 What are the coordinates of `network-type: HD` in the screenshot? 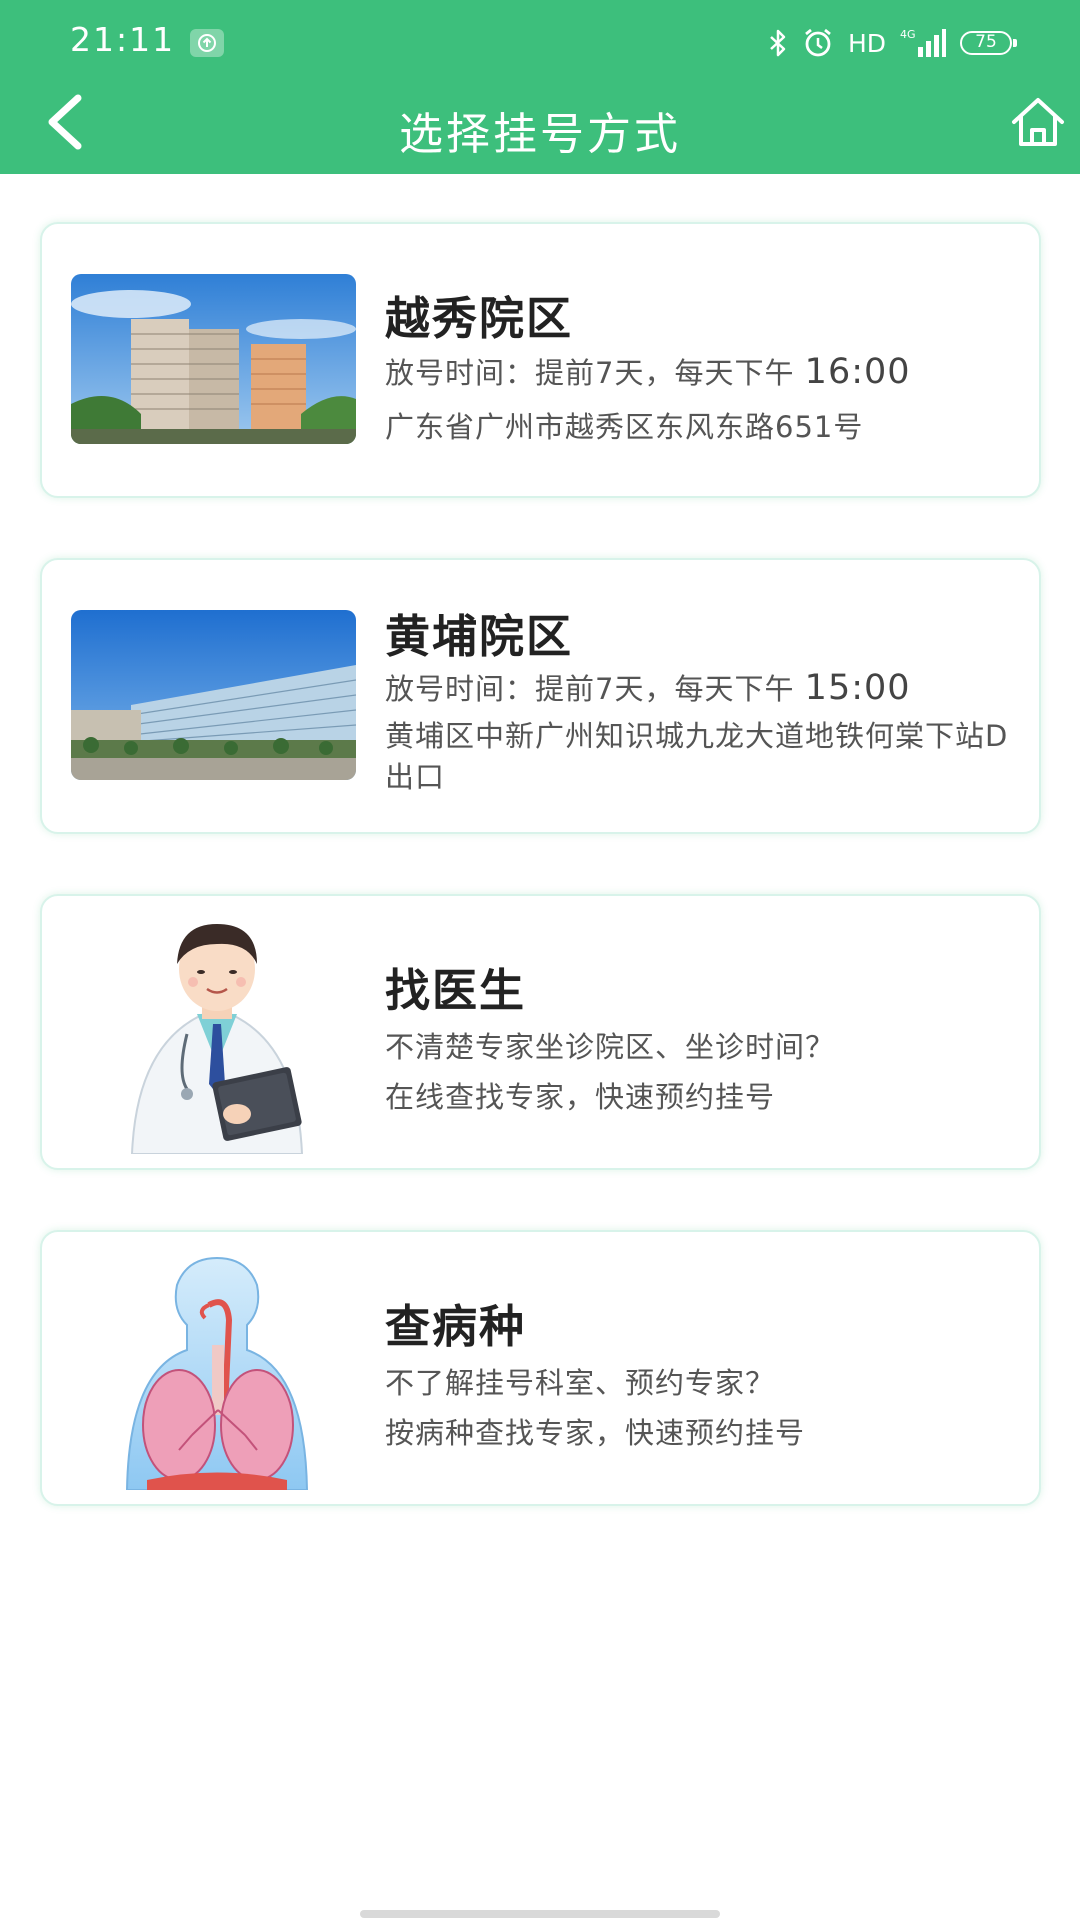 It's located at (866, 43).